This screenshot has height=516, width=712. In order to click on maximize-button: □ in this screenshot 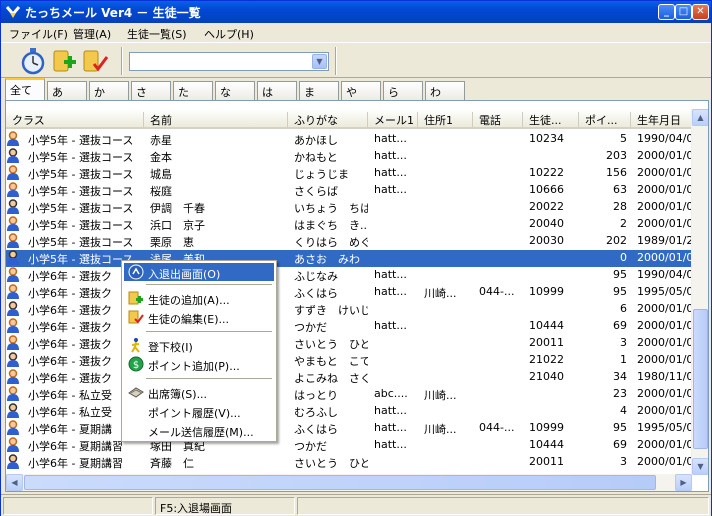, I will do `click(683, 12)`.